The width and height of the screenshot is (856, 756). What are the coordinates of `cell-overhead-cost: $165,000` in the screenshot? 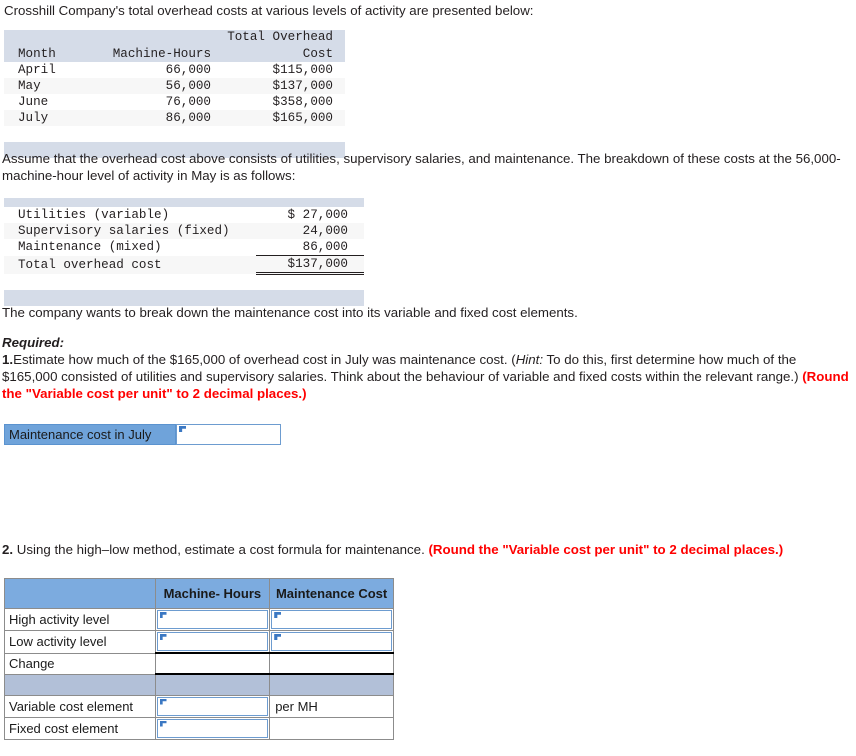 It's located at (302, 118).